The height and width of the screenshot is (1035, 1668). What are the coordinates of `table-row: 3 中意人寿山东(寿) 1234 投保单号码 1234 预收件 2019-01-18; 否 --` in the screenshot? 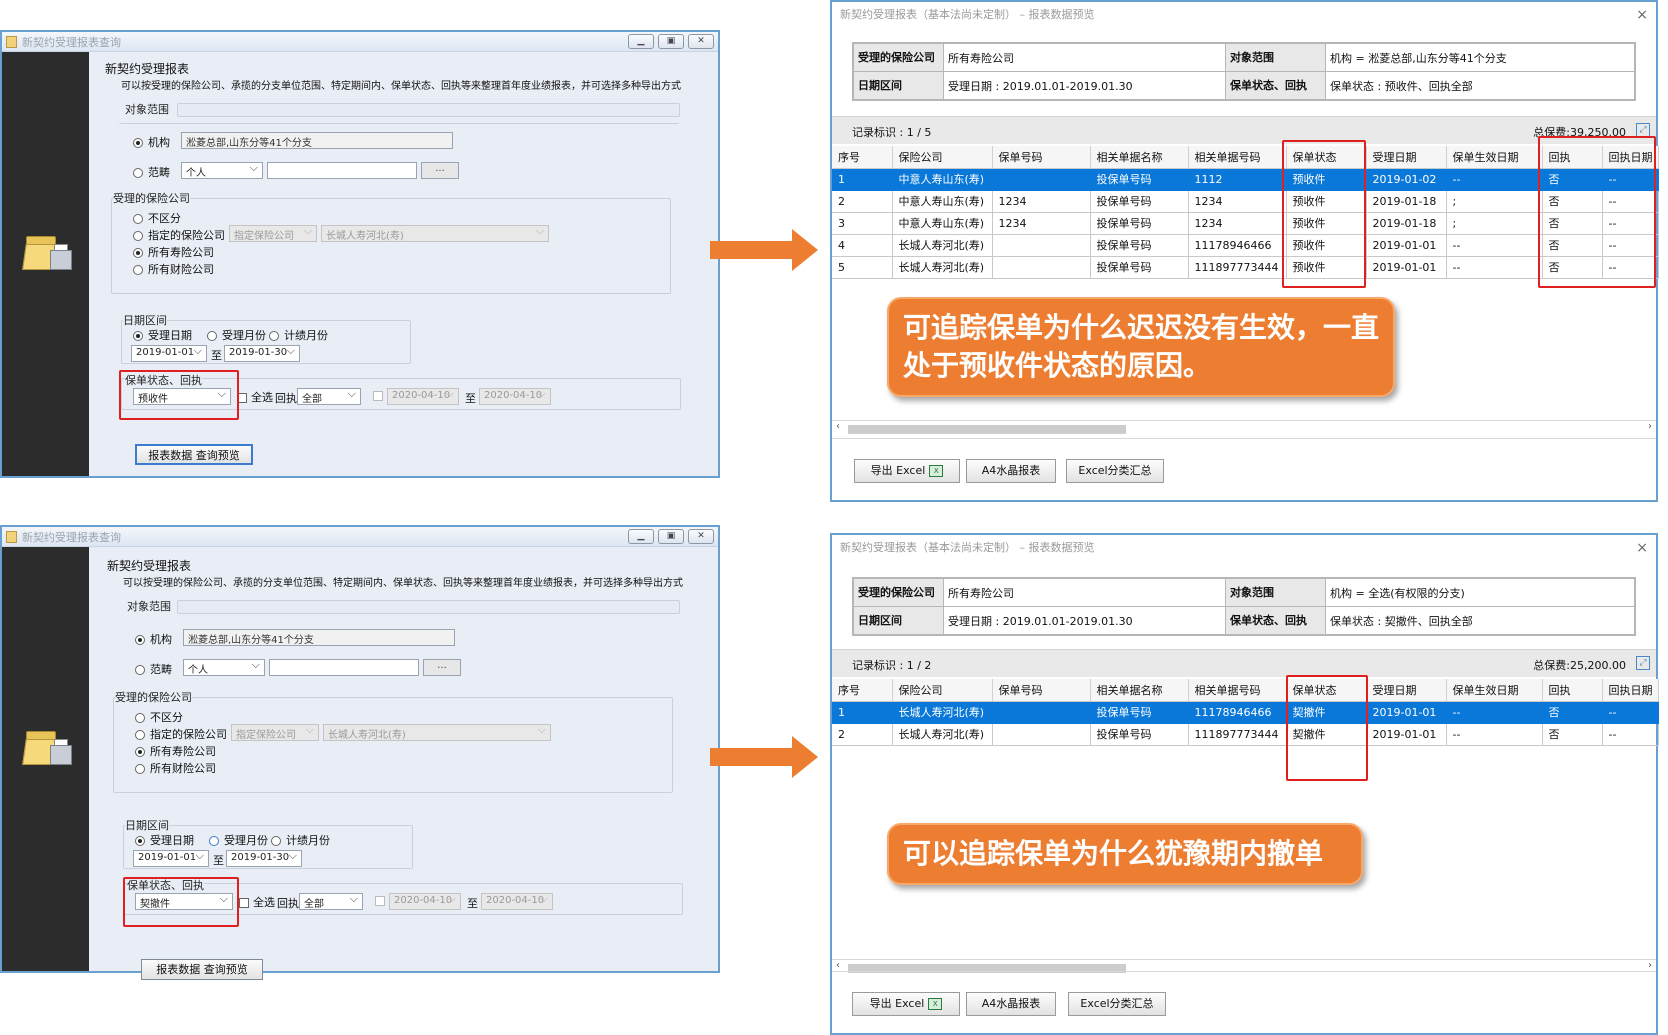 It's located at (1245, 223).